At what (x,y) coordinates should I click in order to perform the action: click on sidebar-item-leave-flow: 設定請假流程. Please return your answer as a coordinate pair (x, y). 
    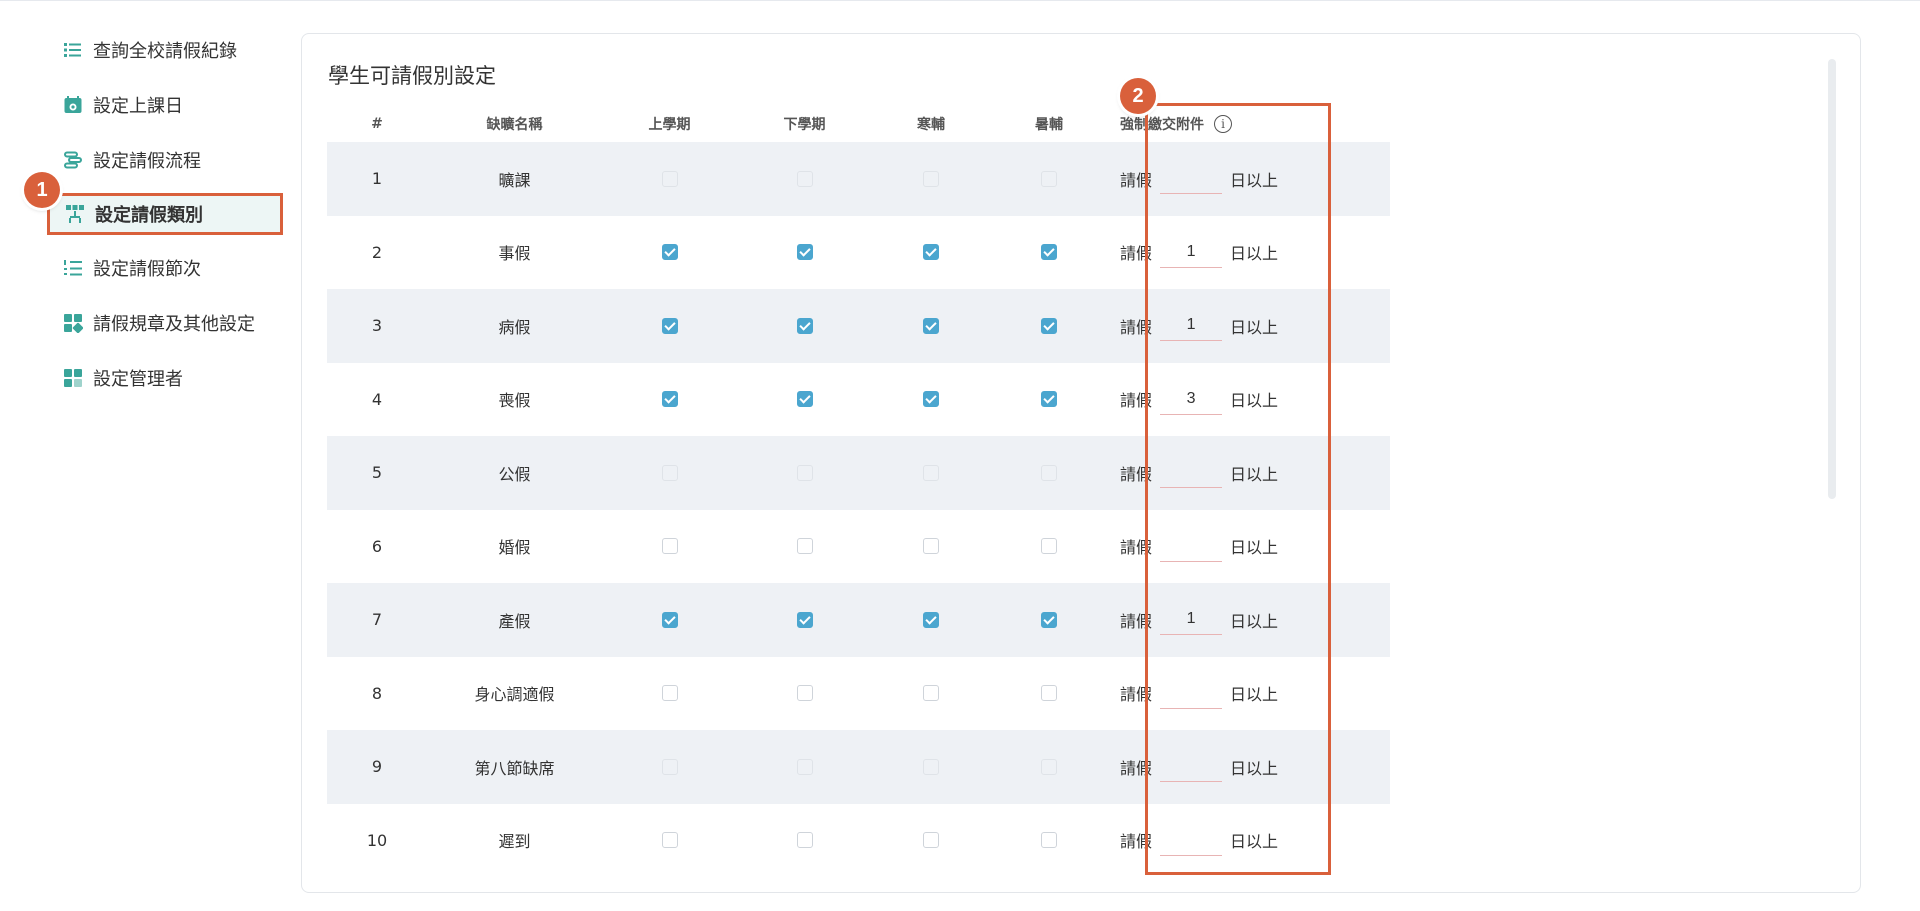
    Looking at the image, I should click on (165, 160).